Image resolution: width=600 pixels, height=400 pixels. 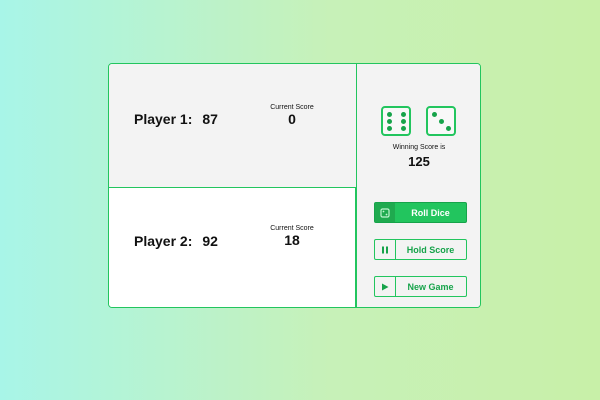 I want to click on player-2-current-score: Current Score 18, so click(x=292, y=236).